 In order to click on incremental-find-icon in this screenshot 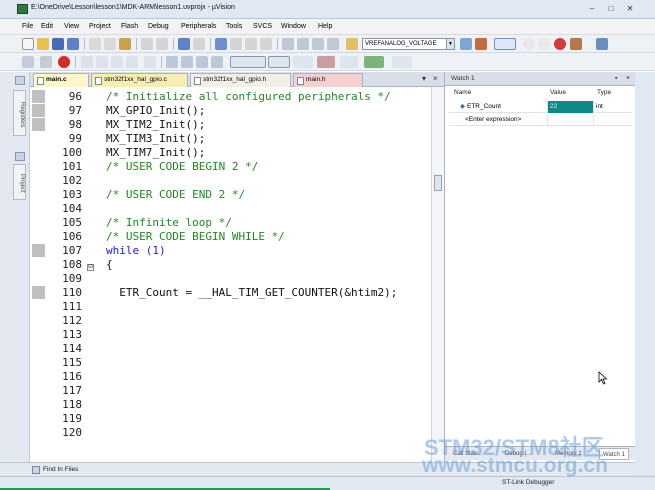, I will do `click(481, 44)`.